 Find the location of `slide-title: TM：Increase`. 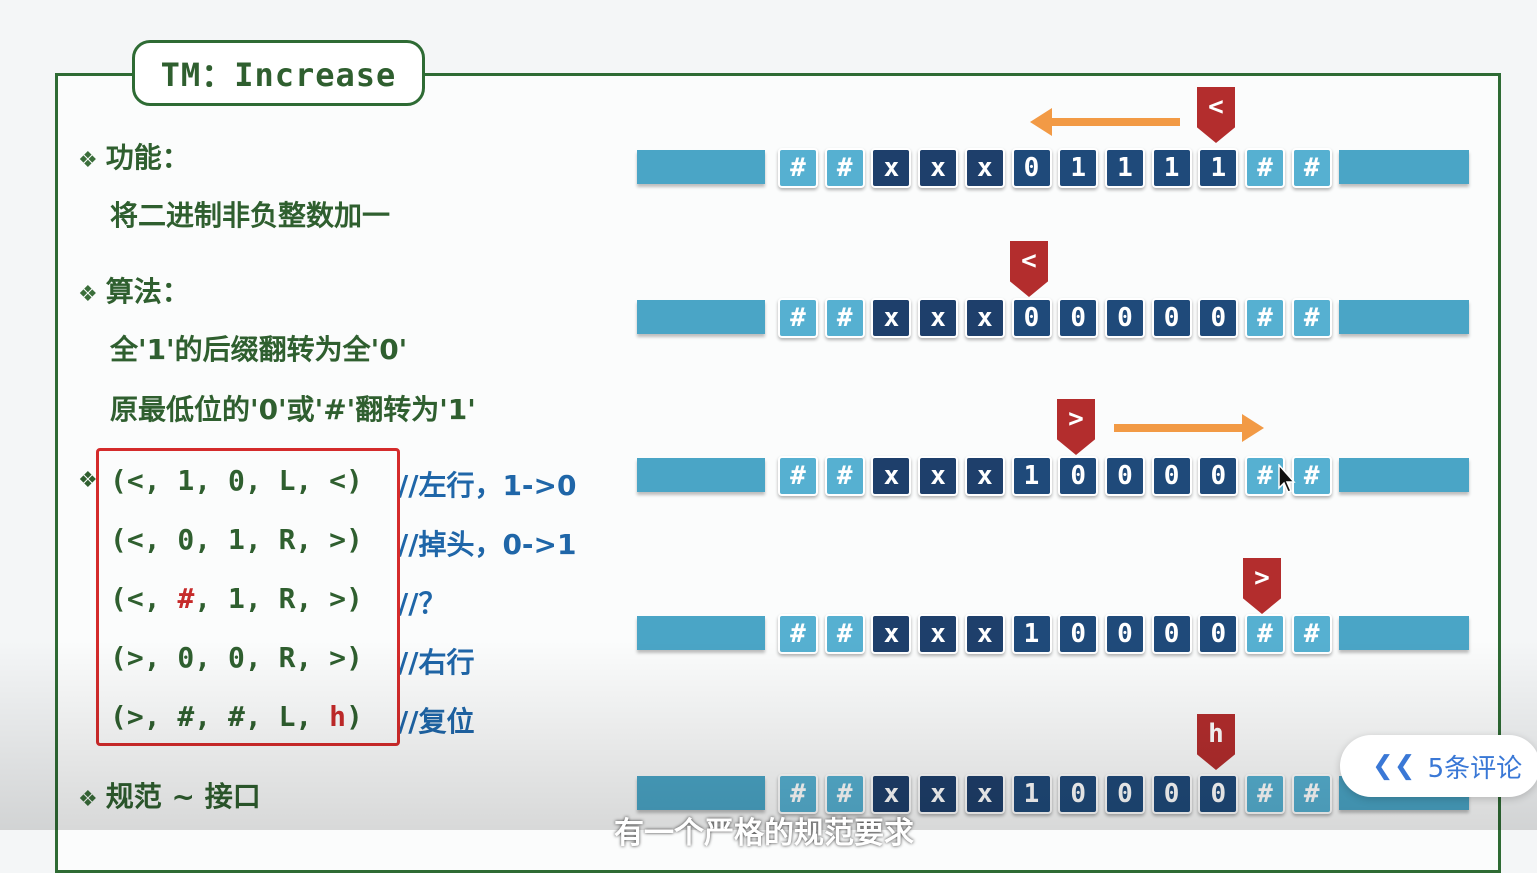

slide-title: TM：Increase is located at coordinates (278, 73).